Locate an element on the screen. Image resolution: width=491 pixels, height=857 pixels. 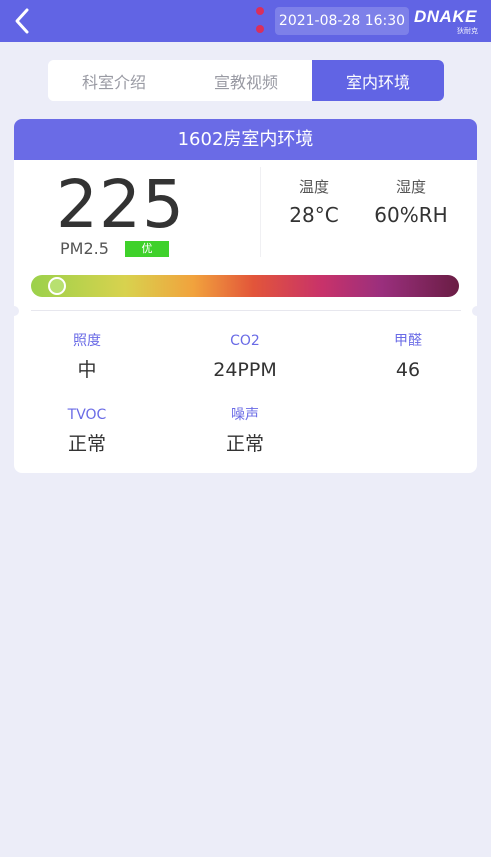
humidity-metric: 湿度 60%RH is located at coordinates (411, 203).